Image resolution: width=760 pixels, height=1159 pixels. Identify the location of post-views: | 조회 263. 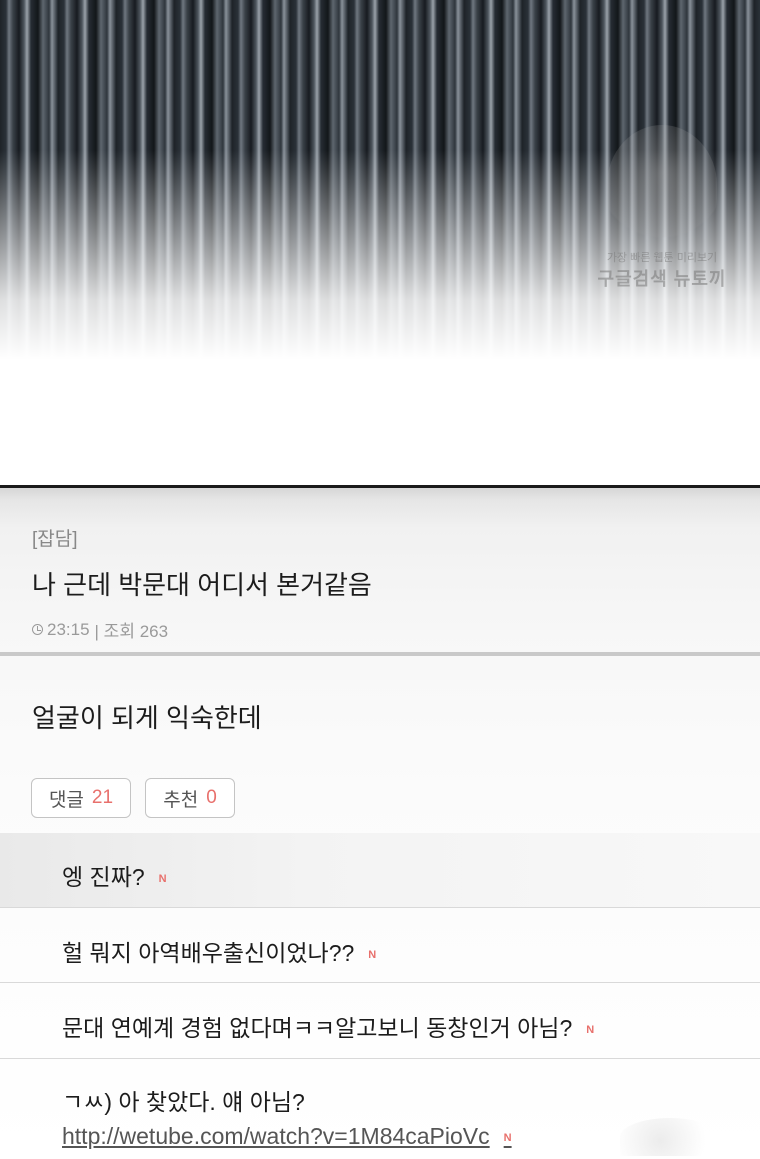
(131, 631).